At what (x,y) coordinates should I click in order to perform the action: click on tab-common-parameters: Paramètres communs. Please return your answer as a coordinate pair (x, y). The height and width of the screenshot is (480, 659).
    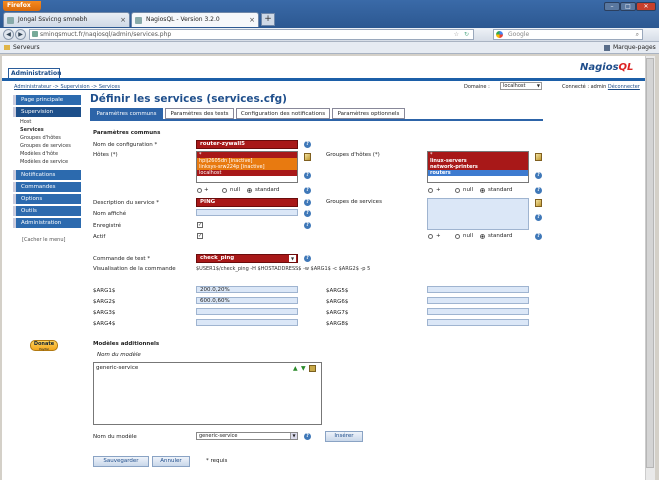
    Looking at the image, I should click on (126, 113).